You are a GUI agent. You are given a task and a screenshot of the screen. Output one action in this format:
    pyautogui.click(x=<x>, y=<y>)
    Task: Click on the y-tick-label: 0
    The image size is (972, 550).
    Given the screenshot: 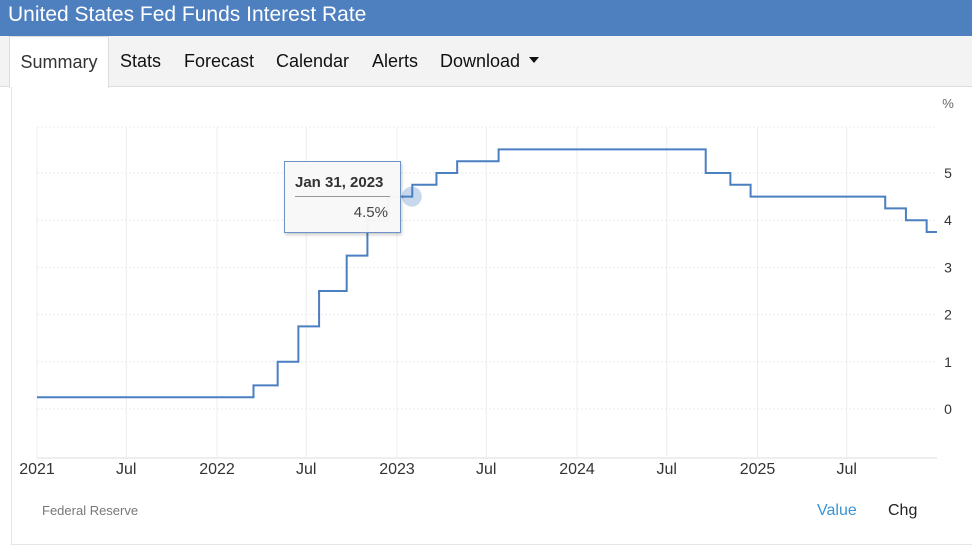 What is the action you would take?
    pyautogui.click(x=948, y=409)
    